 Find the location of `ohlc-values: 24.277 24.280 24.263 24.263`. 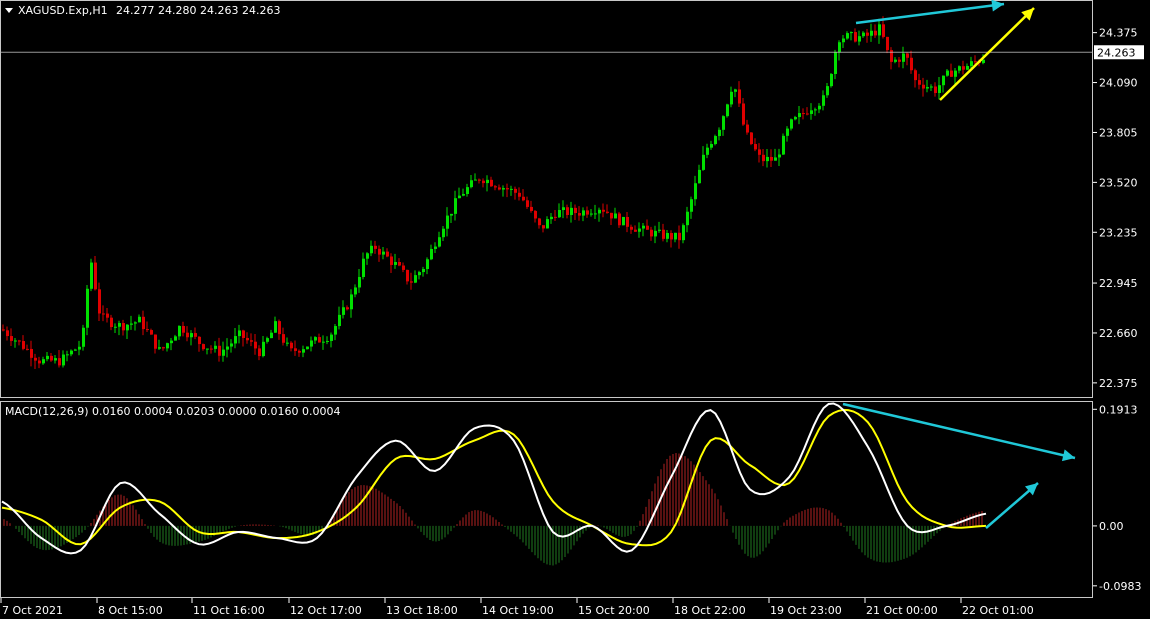

ohlc-values: 24.277 24.280 24.263 24.263 is located at coordinates (198, 10).